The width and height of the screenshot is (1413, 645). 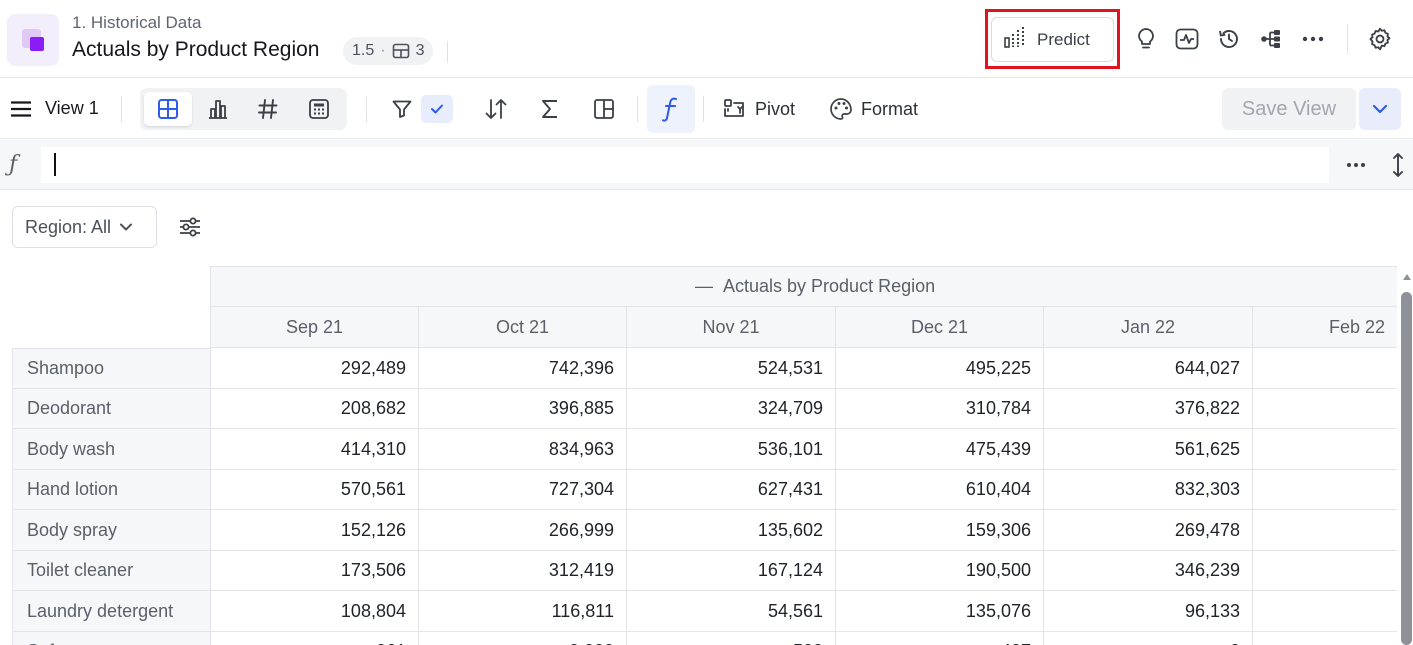 What do you see at coordinates (1148, 449) in the screenshot?
I see `table-cell: 561,625` at bounding box center [1148, 449].